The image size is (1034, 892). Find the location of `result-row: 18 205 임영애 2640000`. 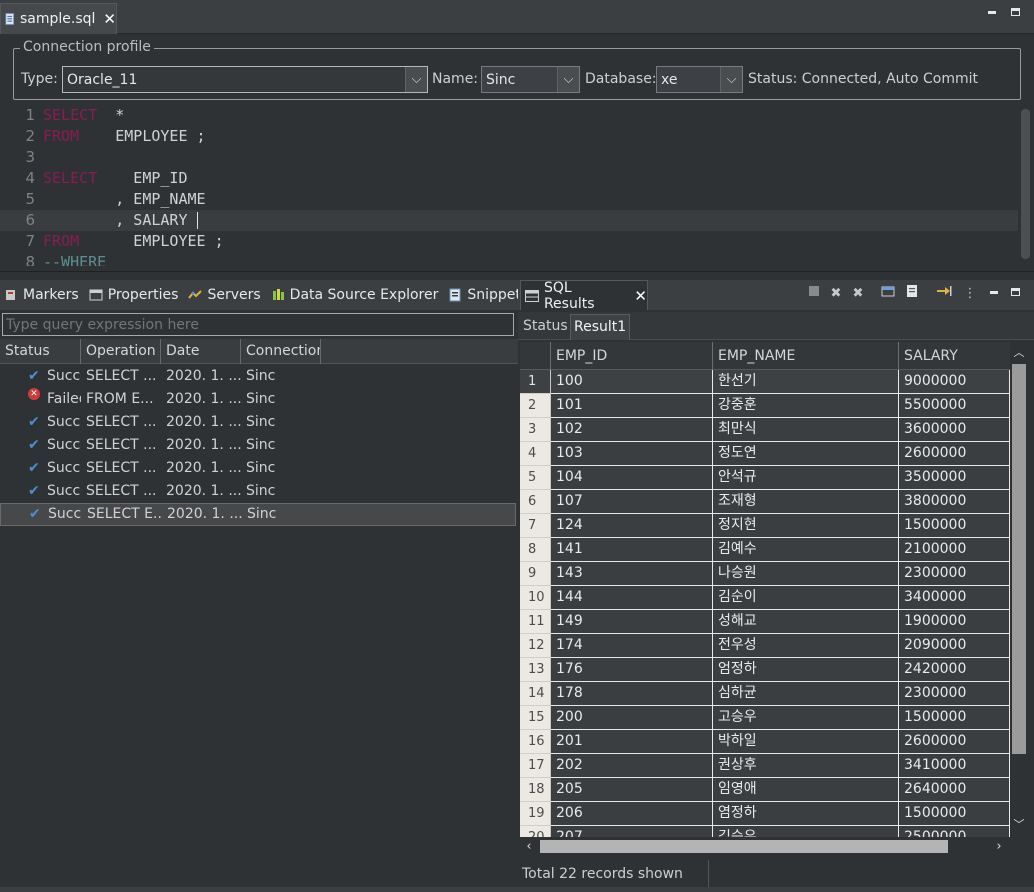

result-row: 18 205 임영애 2640000 is located at coordinates (765, 790).